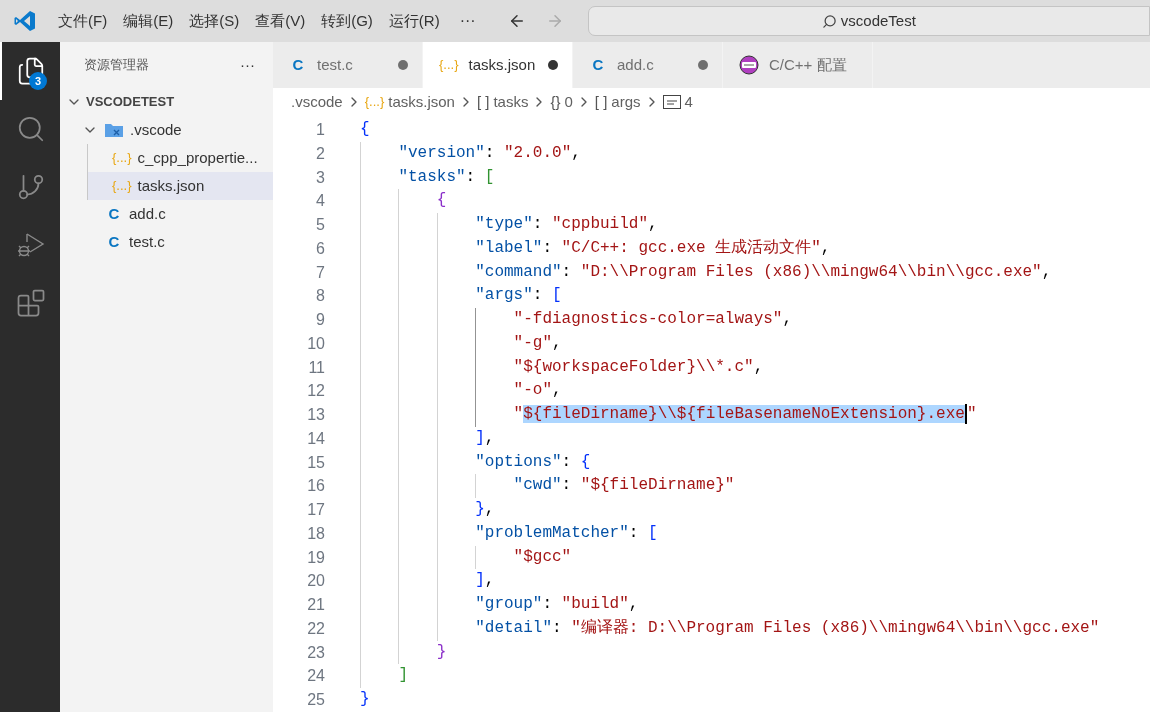 The height and width of the screenshot is (712, 1150). Describe the element at coordinates (335, 64) in the screenshot. I see `tab-label: test.c` at that location.